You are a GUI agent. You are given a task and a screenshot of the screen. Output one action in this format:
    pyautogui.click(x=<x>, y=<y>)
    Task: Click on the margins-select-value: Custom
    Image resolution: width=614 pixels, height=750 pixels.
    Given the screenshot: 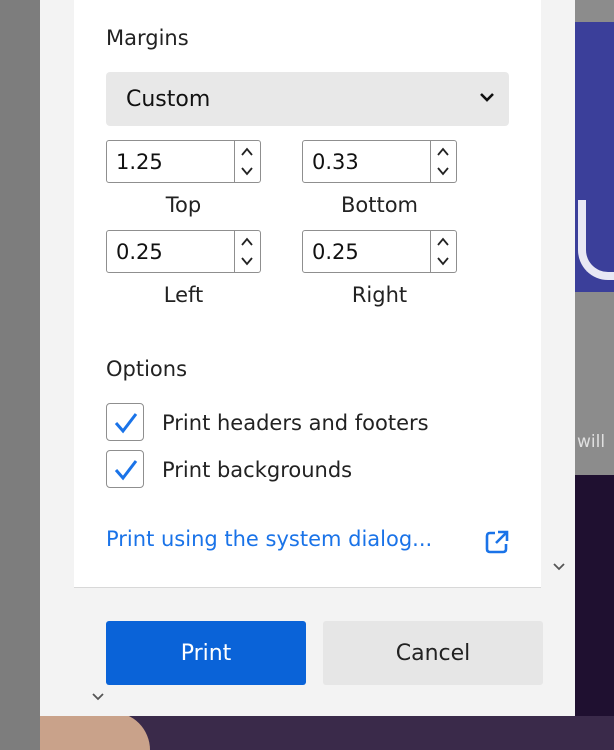 What is the action you would take?
    pyautogui.click(x=168, y=99)
    